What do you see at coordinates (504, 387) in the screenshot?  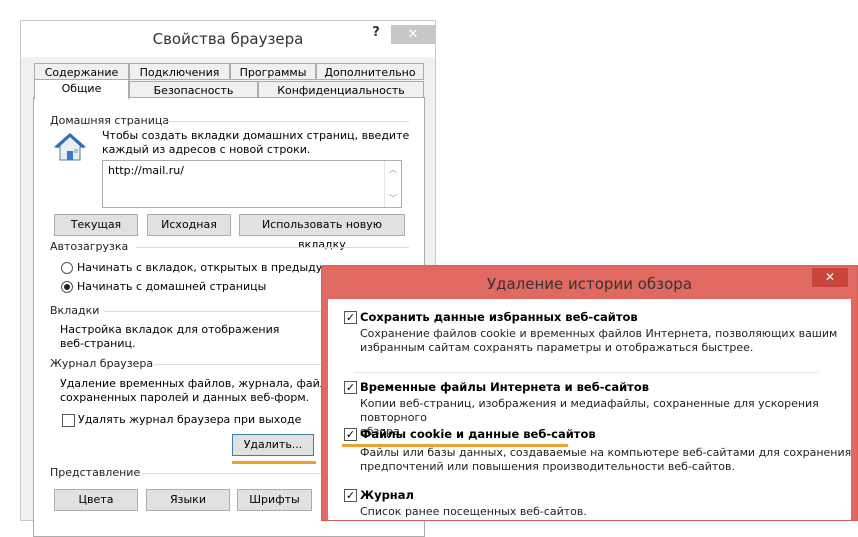 I see `temp-files-title: Временные файлы Интернета и веб-сайтов` at bounding box center [504, 387].